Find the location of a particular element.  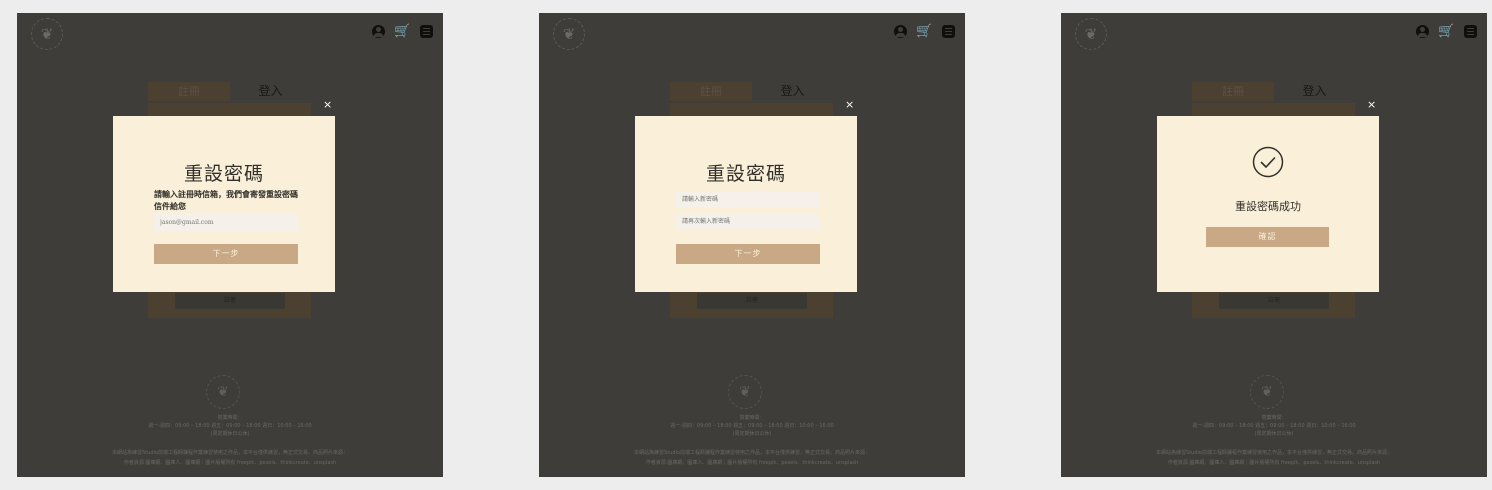

reset-password-modal: 重設密碼 請輸入註冊時信箱，我們會寄發重設密碼信件給您 下一步 is located at coordinates (224, 204).